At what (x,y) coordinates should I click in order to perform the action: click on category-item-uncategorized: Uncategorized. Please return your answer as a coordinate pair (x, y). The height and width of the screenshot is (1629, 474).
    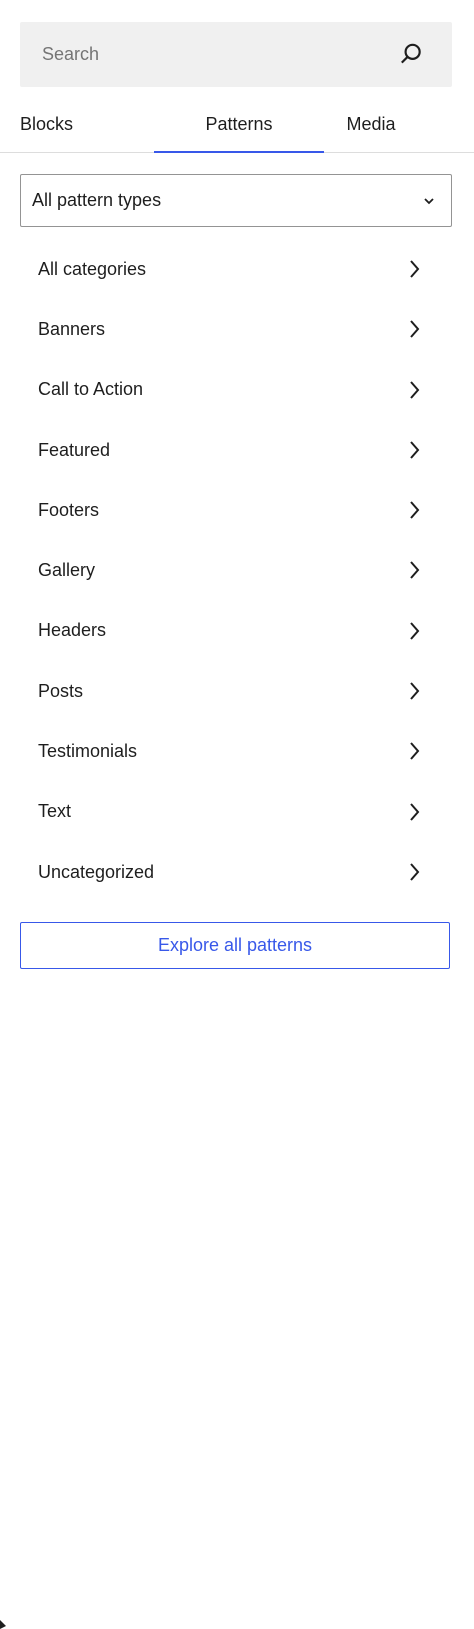
    Looking at the image, I should click on (236, 872).